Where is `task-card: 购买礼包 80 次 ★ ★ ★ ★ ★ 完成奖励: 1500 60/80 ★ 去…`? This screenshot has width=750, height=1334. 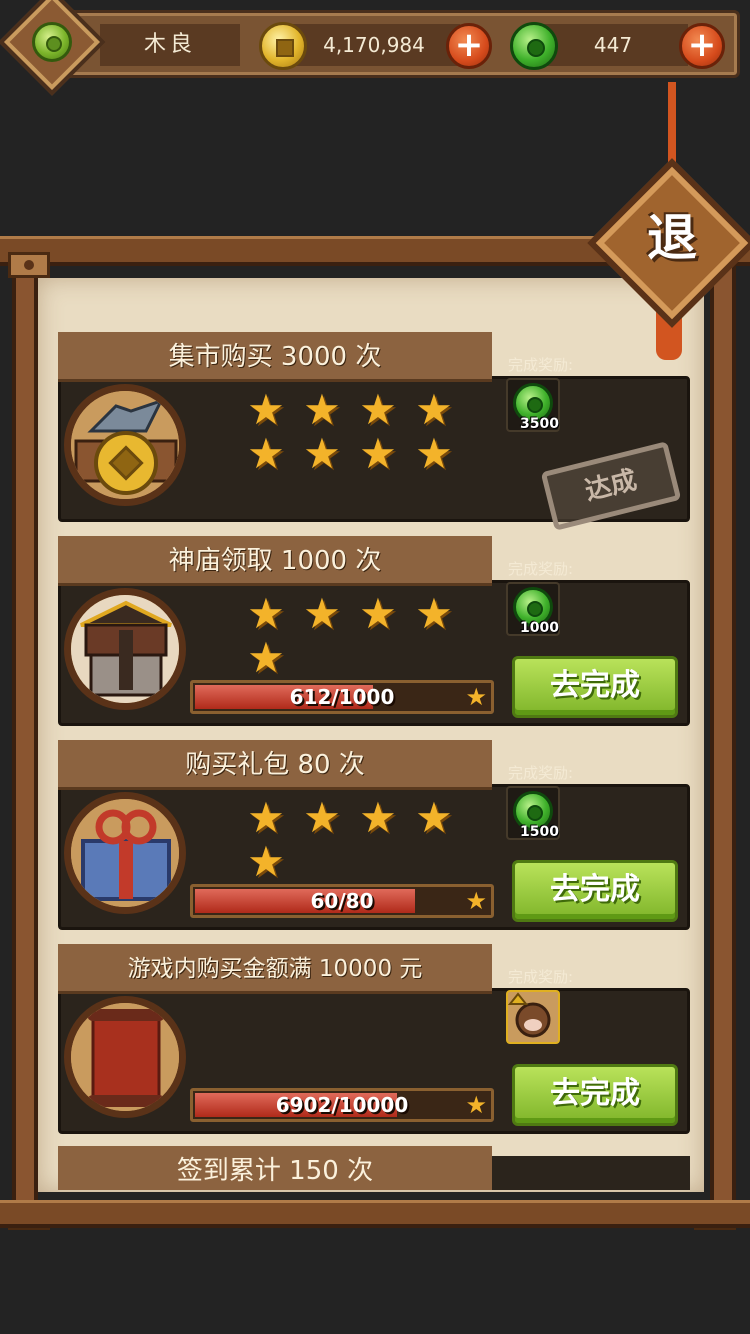
task-card: 购买礼包 80 次 ★ ★ ★ ★ ★ 完成奖励: 1500 60/80 ★ 去… is located at coordinates (374, 835).